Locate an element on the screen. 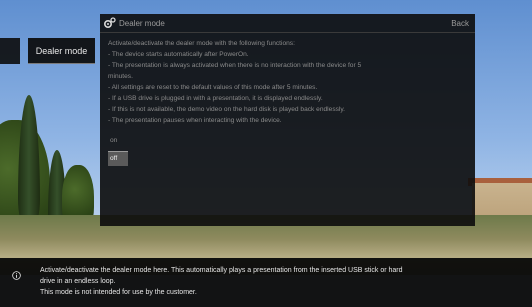 This screenshot has height=307, width=532. option-off: off is located at coordinates (118, 158).